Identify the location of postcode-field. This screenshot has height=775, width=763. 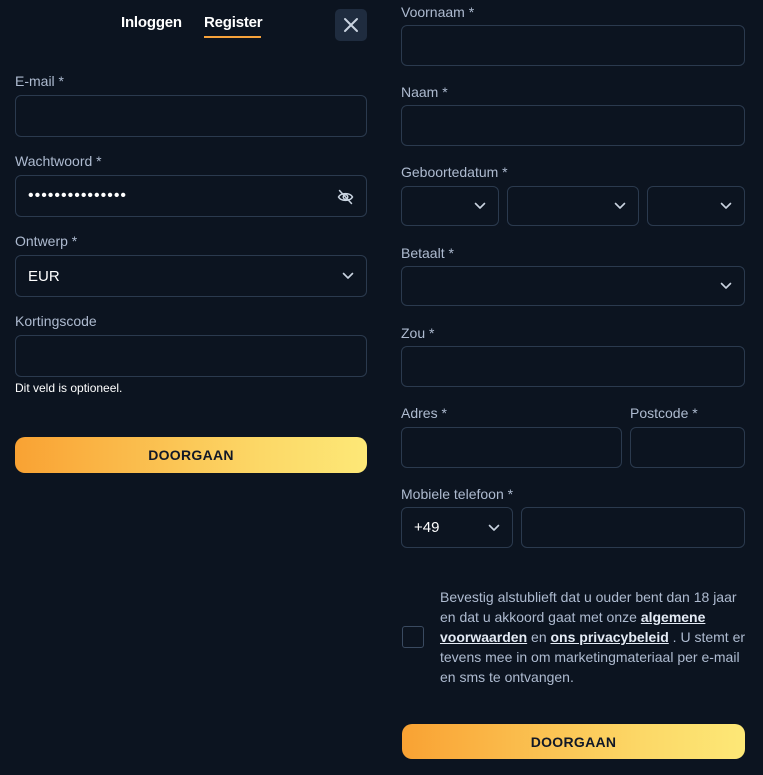
(687, 447).